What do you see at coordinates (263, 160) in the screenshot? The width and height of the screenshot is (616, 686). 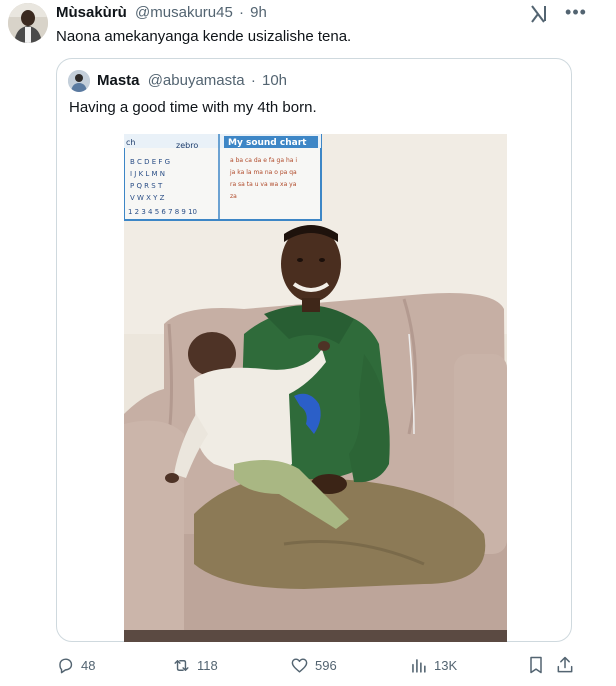 I see `poster-sounds-1: a ba ca da e fa ga ha i` at bounding box center [263, 160].